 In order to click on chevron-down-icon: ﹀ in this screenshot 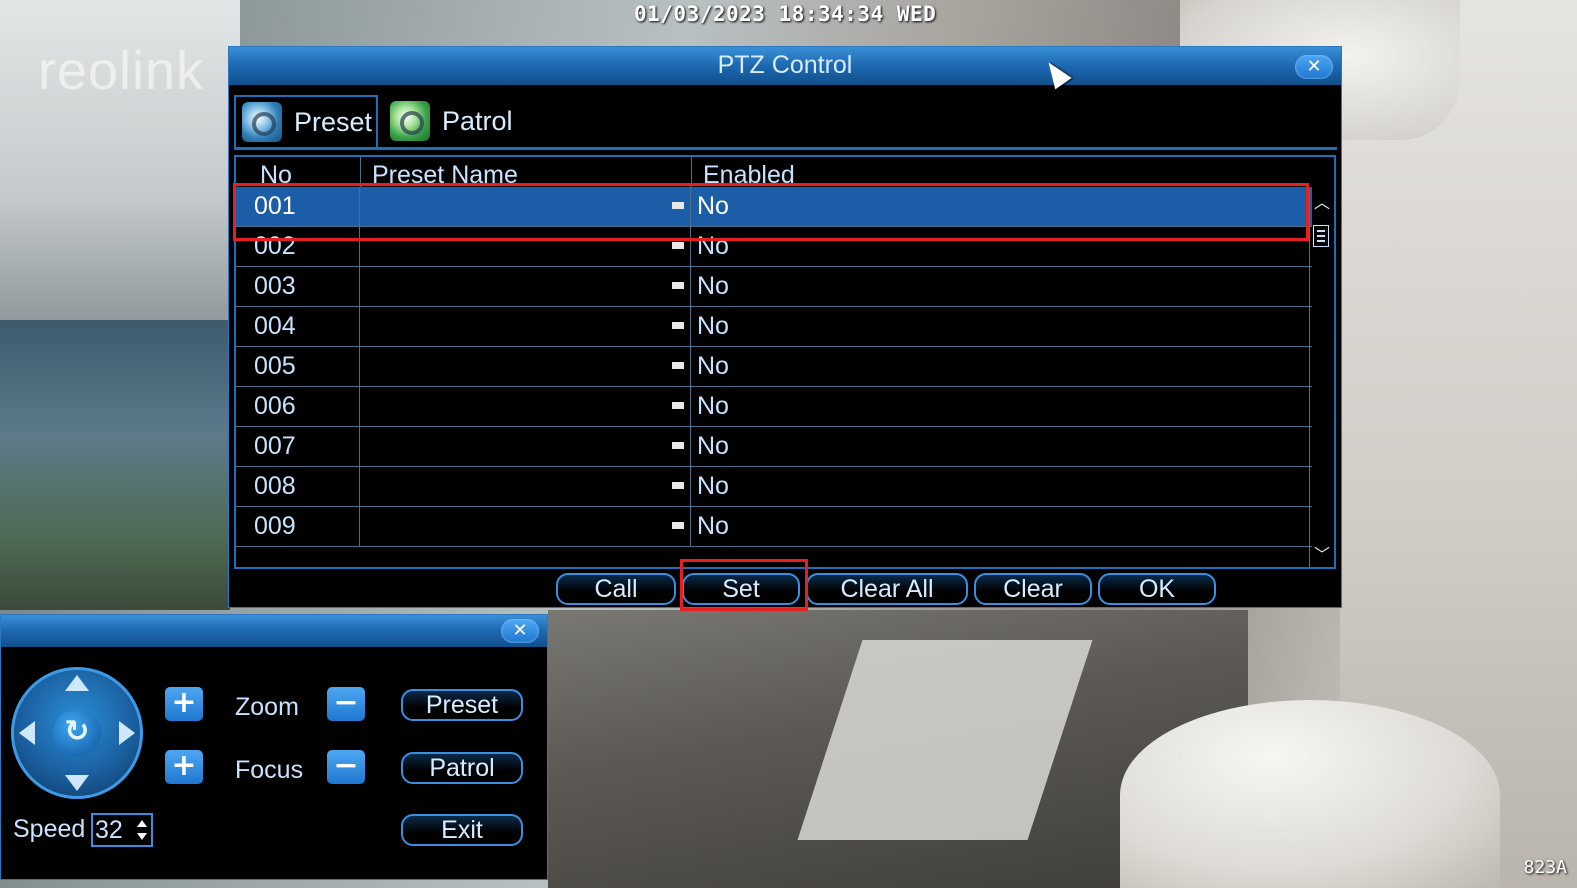, I will do `click(1322, 555)`.